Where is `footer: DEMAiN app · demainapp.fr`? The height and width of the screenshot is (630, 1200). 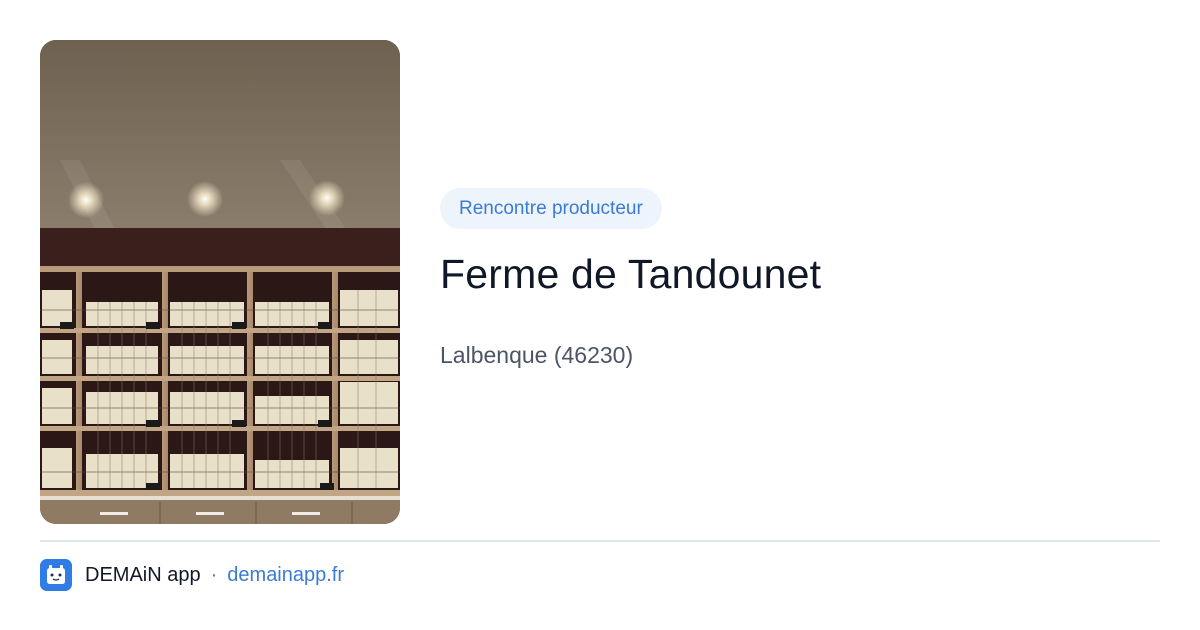 footer: DEMAiN app · demainapp.fr is located at coordinates (192, 575).